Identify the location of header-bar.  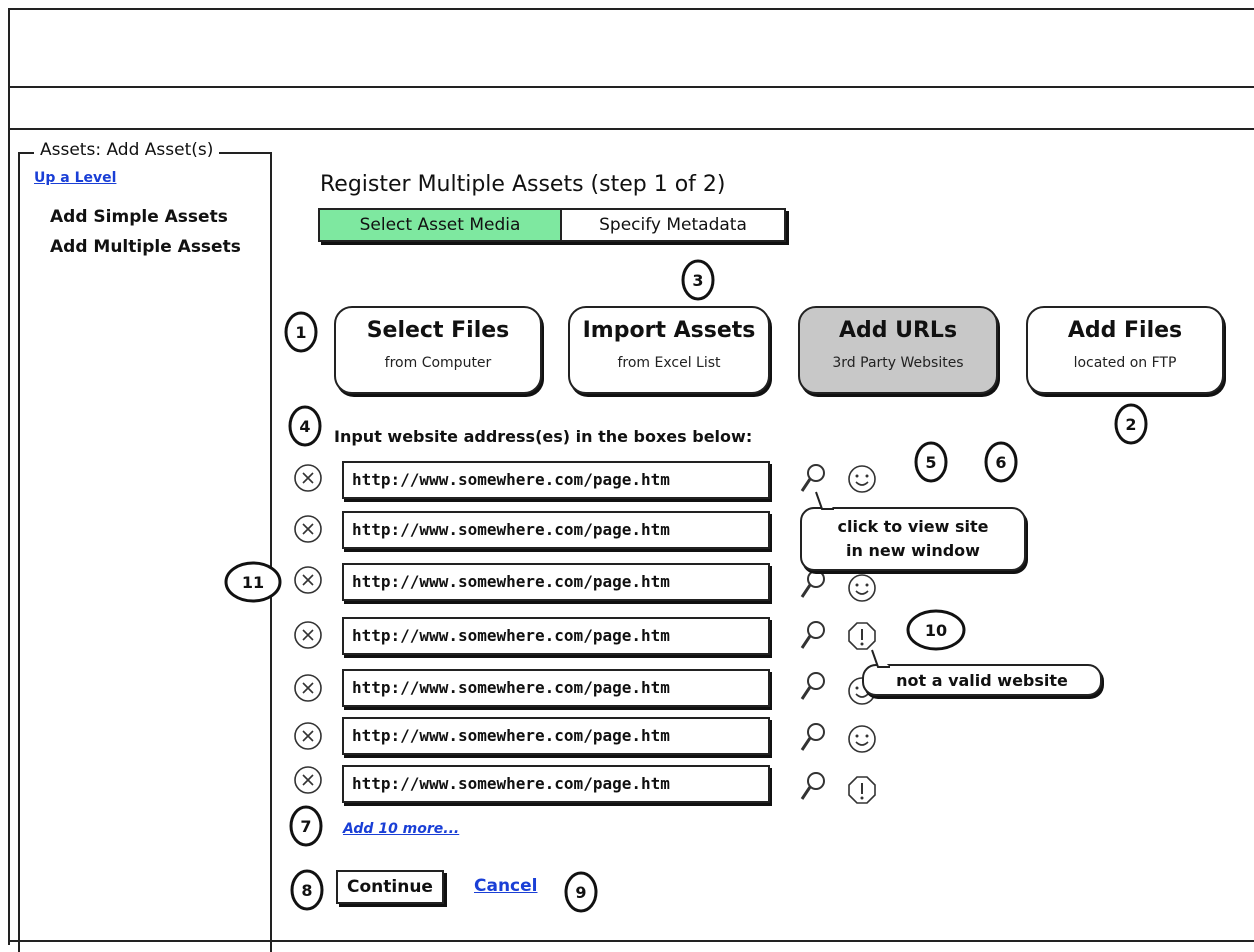
(631, 48).